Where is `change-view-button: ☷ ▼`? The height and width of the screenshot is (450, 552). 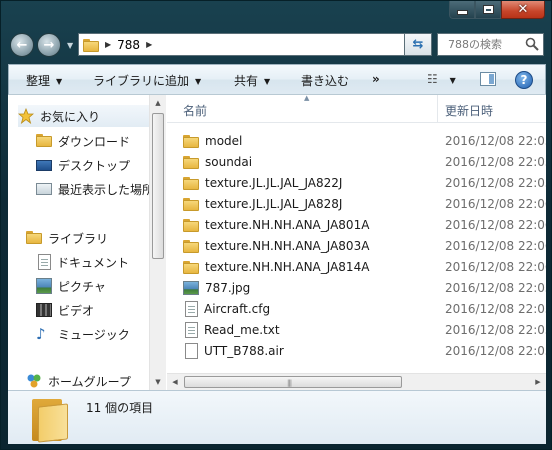
change-view-button: ☷ ▼ is located at coordinates (441, 79).